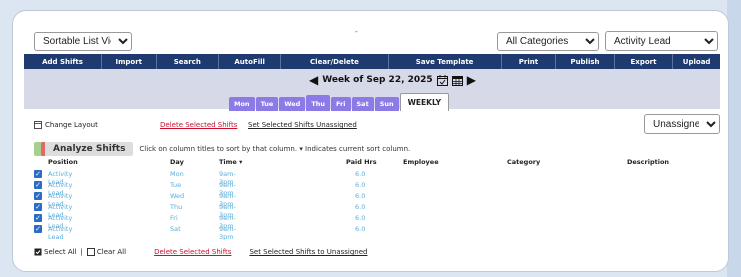 The height and width of the screenshot is (277, 741). Describe the element at coordinates (129, 61) in the screenshot. I see `import-button: Import` at that location.